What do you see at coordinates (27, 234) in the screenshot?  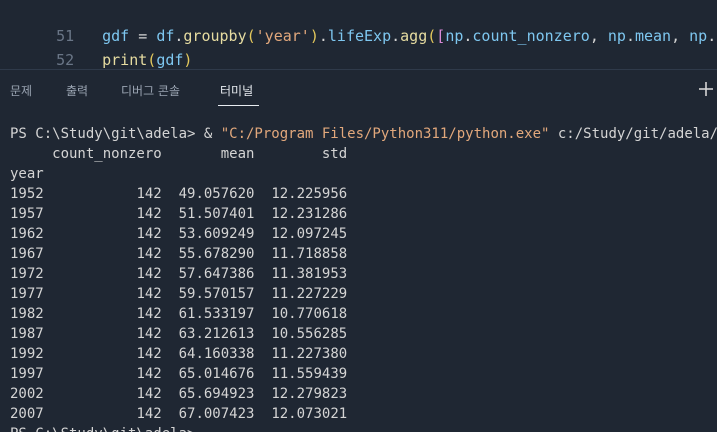 I see `row-year: 1962` at bounding box center [27, 234].